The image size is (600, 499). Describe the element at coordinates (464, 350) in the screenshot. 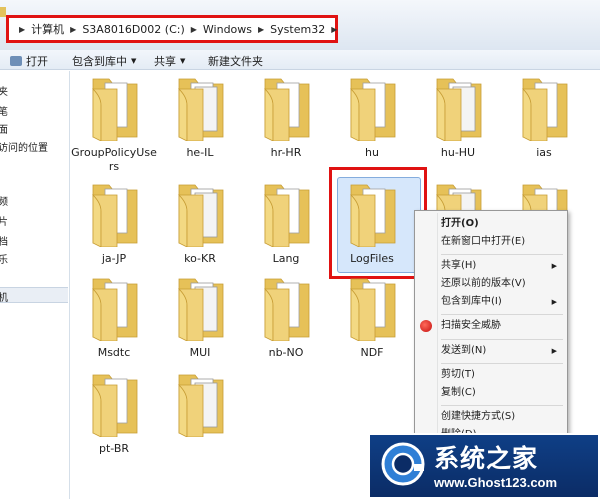

I see `menu-item-send-to-label: 发送到(N)` at that location.